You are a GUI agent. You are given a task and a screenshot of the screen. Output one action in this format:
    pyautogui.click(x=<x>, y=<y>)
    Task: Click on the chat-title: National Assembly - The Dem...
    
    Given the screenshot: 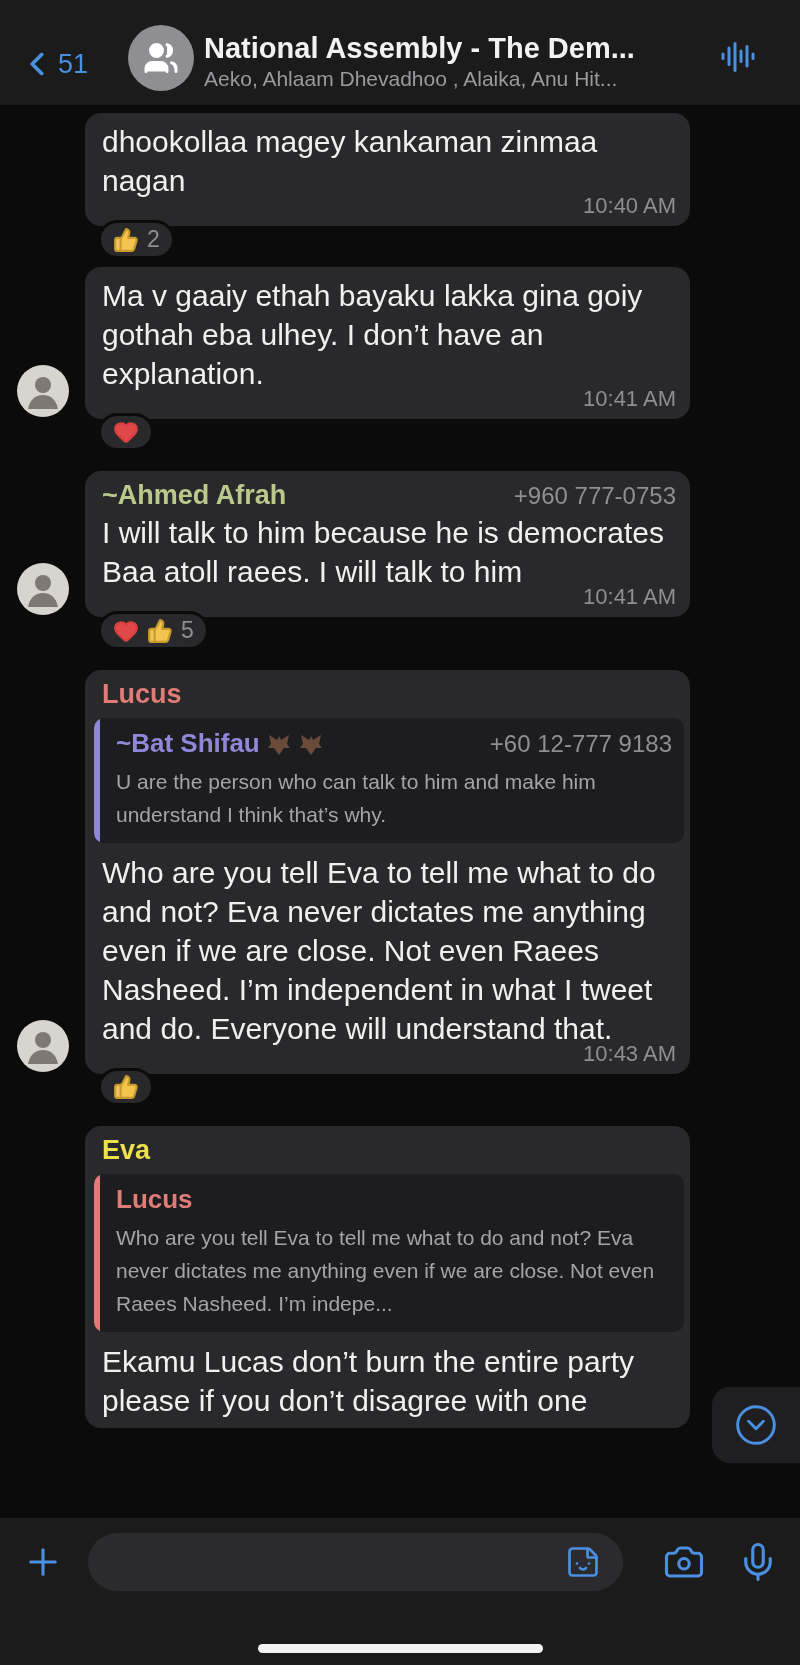 What is the action you would take?
    pyautogui.click(x=452, y=48)
    